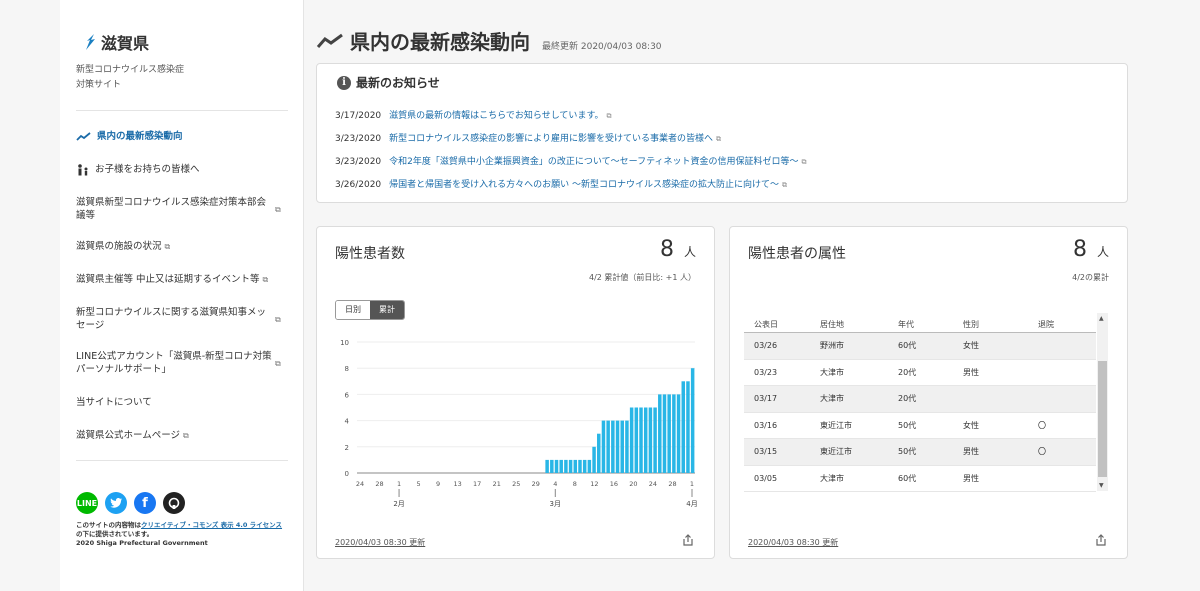 The height and width of the screenshot is (591, 1200). What do you see at coordinates (83, 169) in the screenshot?
I see `parent-child-icon` at bounding box center [83, 169].